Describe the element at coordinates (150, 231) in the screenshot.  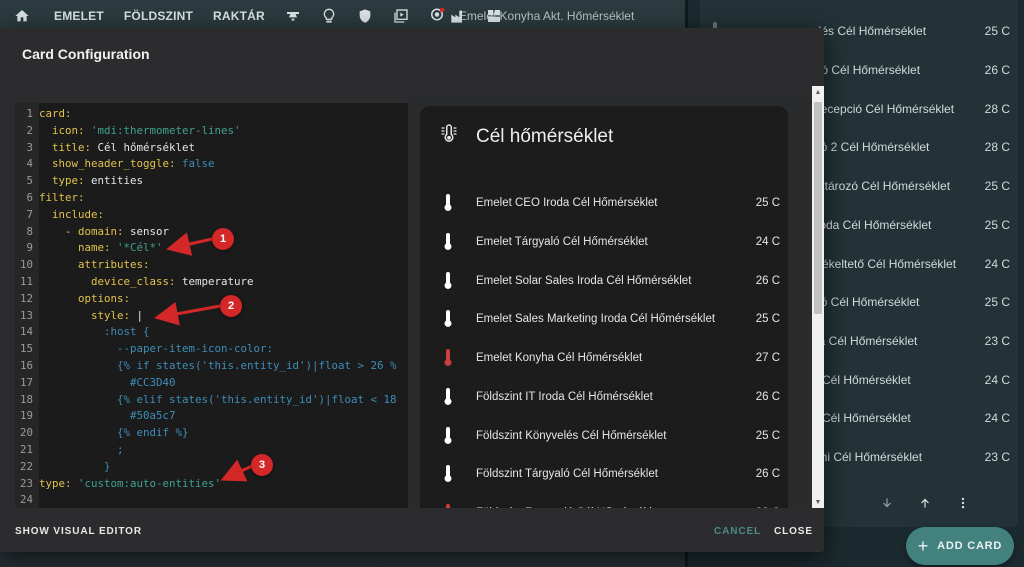
I see `code-token: sensor` at that location.